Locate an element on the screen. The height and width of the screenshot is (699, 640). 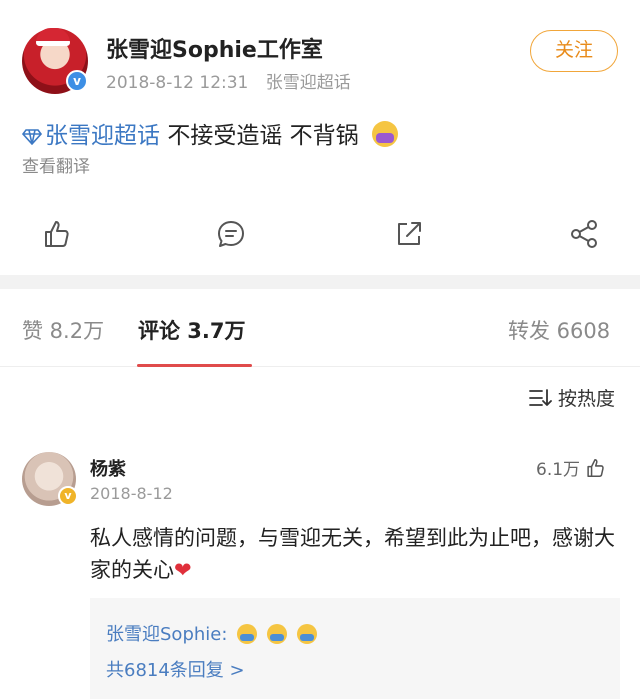
comment-date: 2018-8-12 is located at coordinates (131, 493).